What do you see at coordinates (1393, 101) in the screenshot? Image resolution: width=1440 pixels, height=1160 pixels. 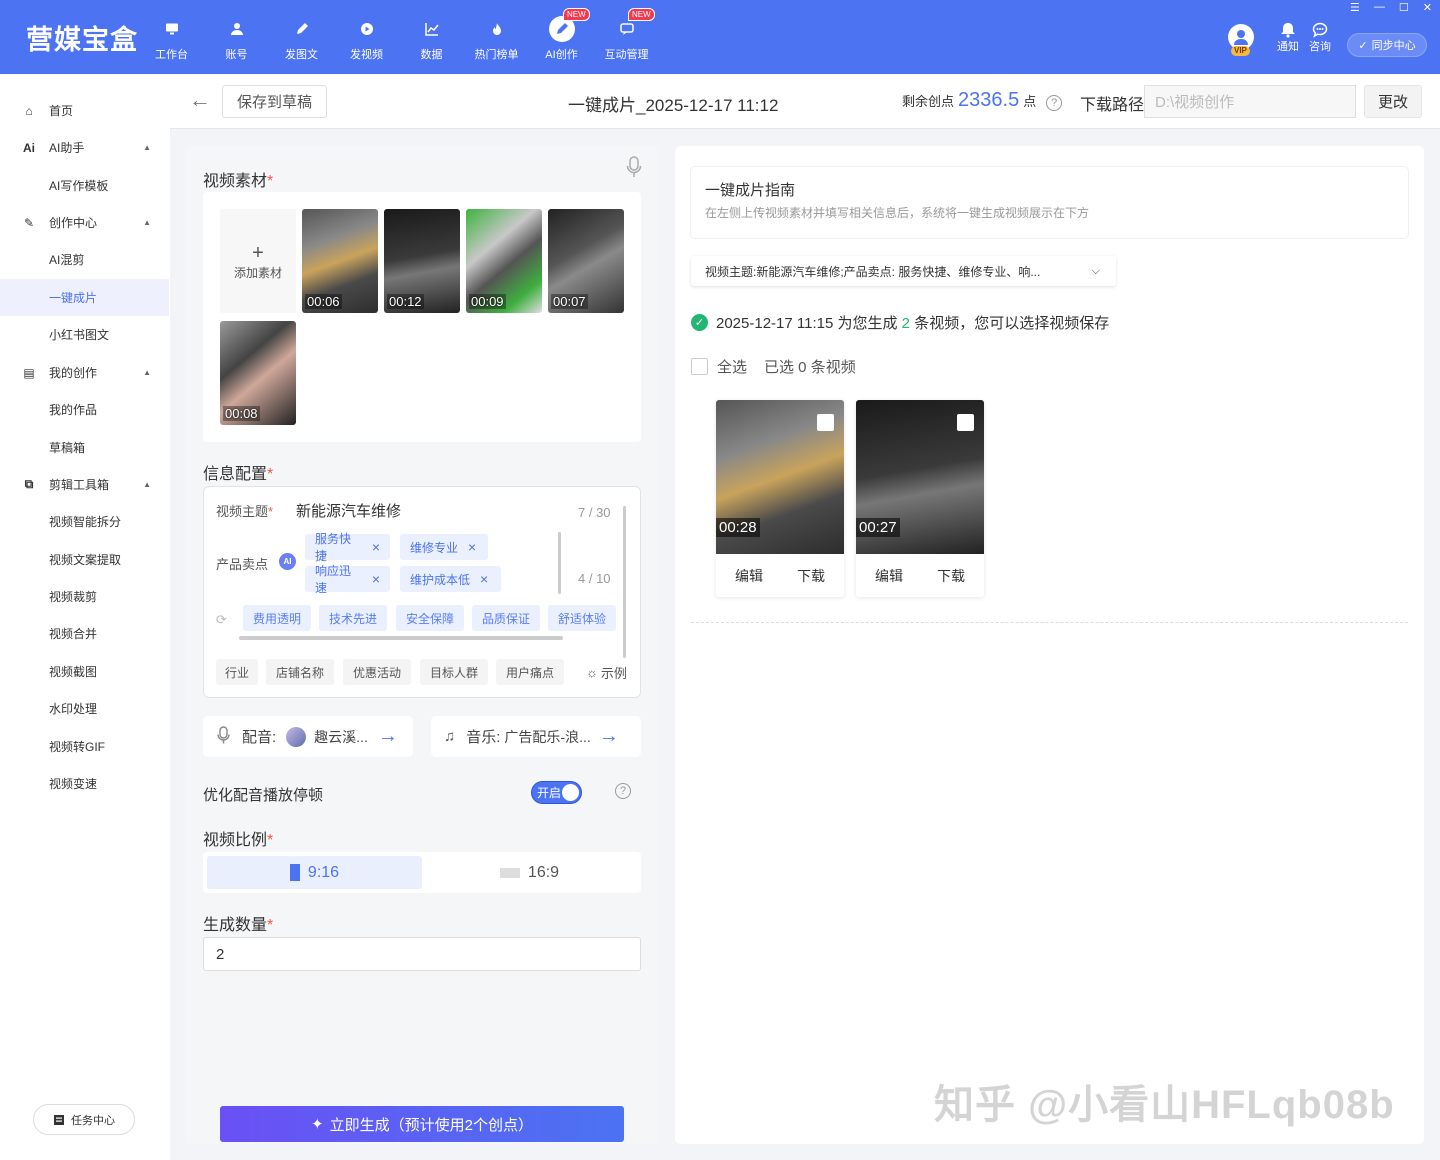 I see `change-path-button: 更改` at bounding box center [1393, 101].